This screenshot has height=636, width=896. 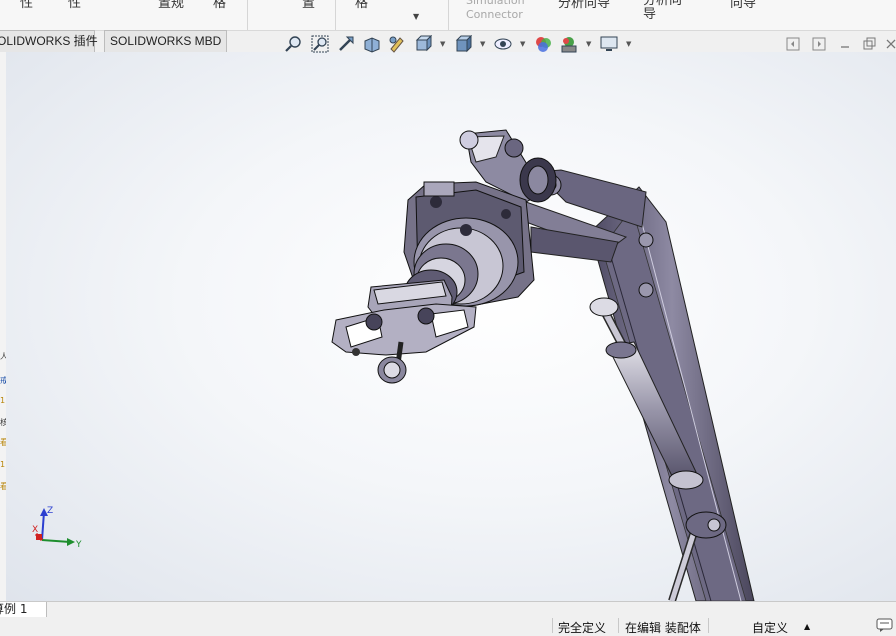 What do you see at coordinates (869, 44) in the screenshot?
I see `restore-icon` at bounding box center [869, 44].